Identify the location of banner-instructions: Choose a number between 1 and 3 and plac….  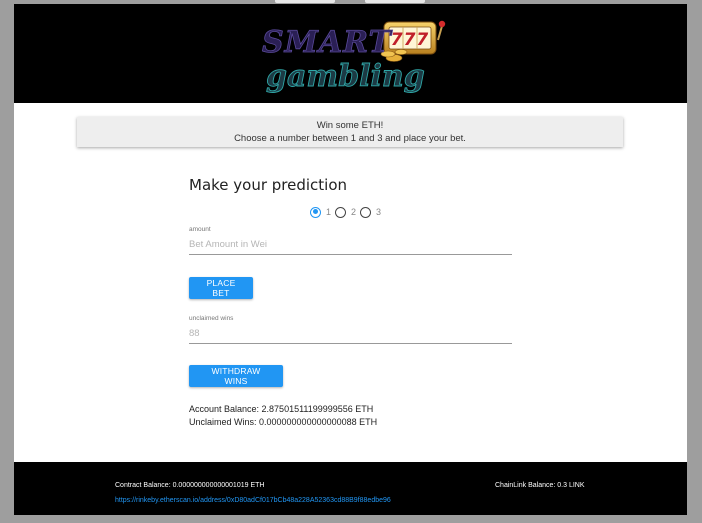
(350, 138).